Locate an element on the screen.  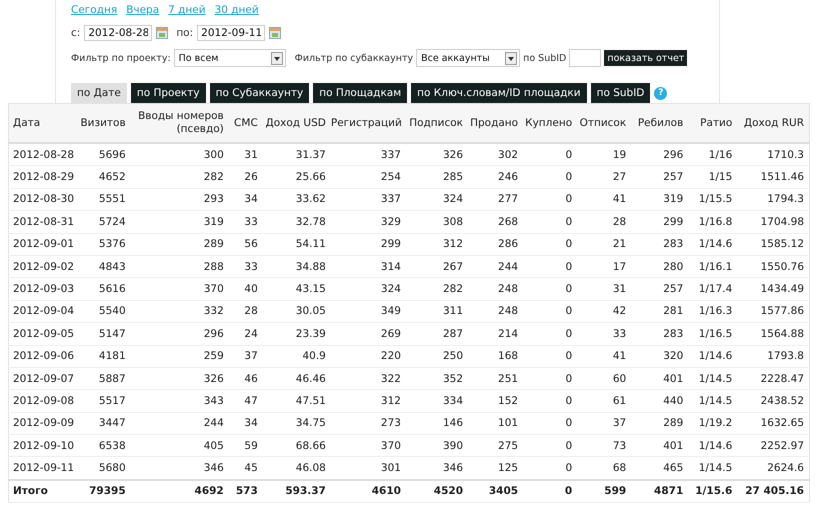
table-cell: 152 is located at coordinates (496, 401).